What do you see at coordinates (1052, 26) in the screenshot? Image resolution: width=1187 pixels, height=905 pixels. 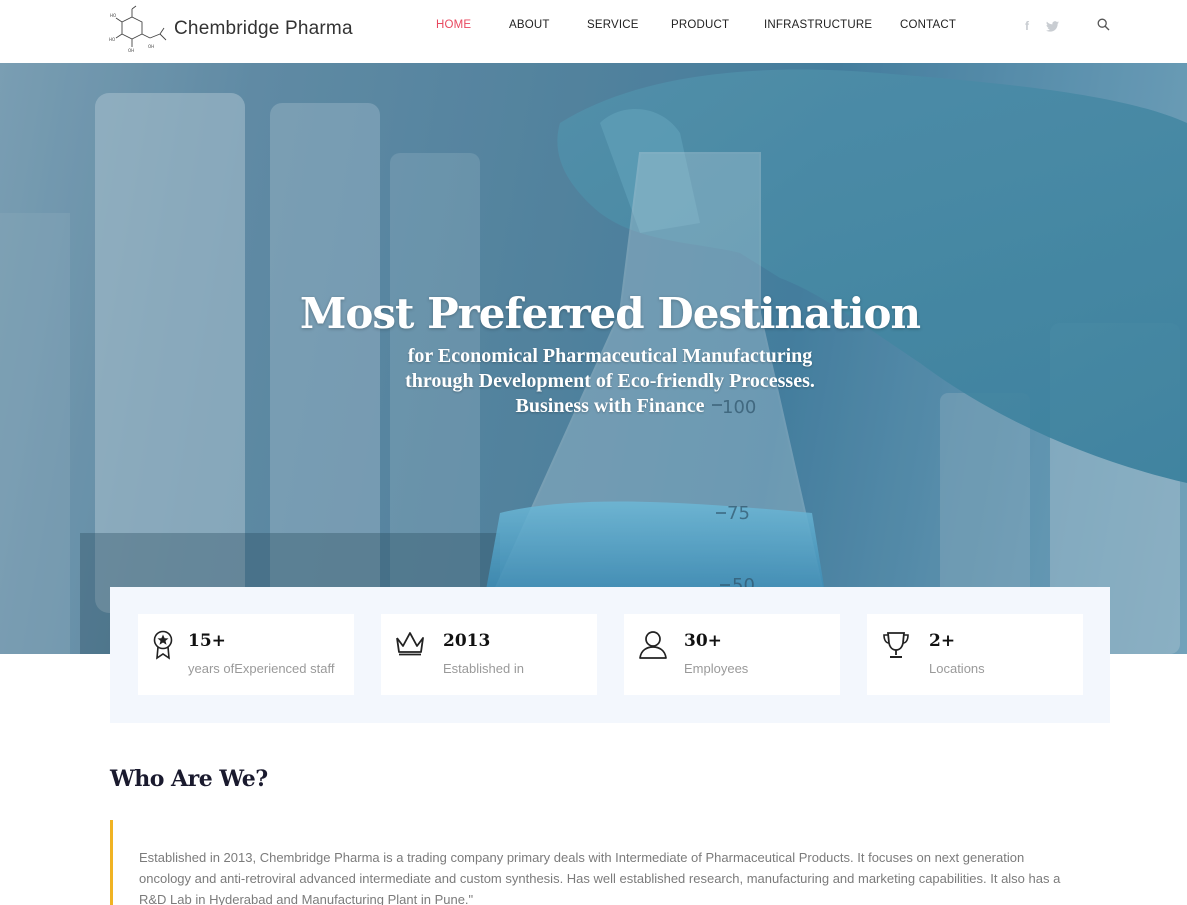 I see `twitter-icon` at bounding box center [1052, 26].